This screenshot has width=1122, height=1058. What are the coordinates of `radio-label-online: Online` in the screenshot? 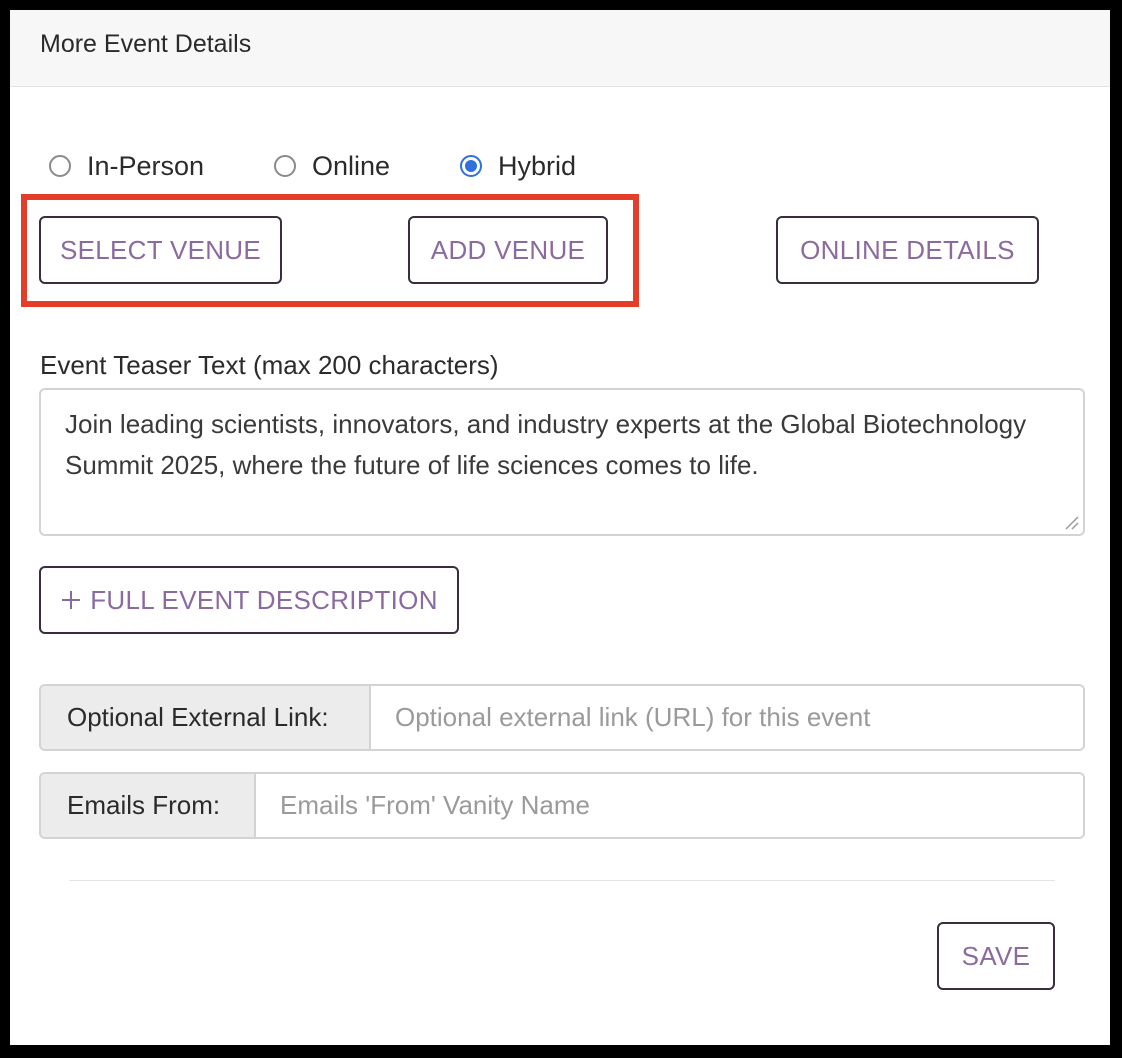 It's located at (351, 165).